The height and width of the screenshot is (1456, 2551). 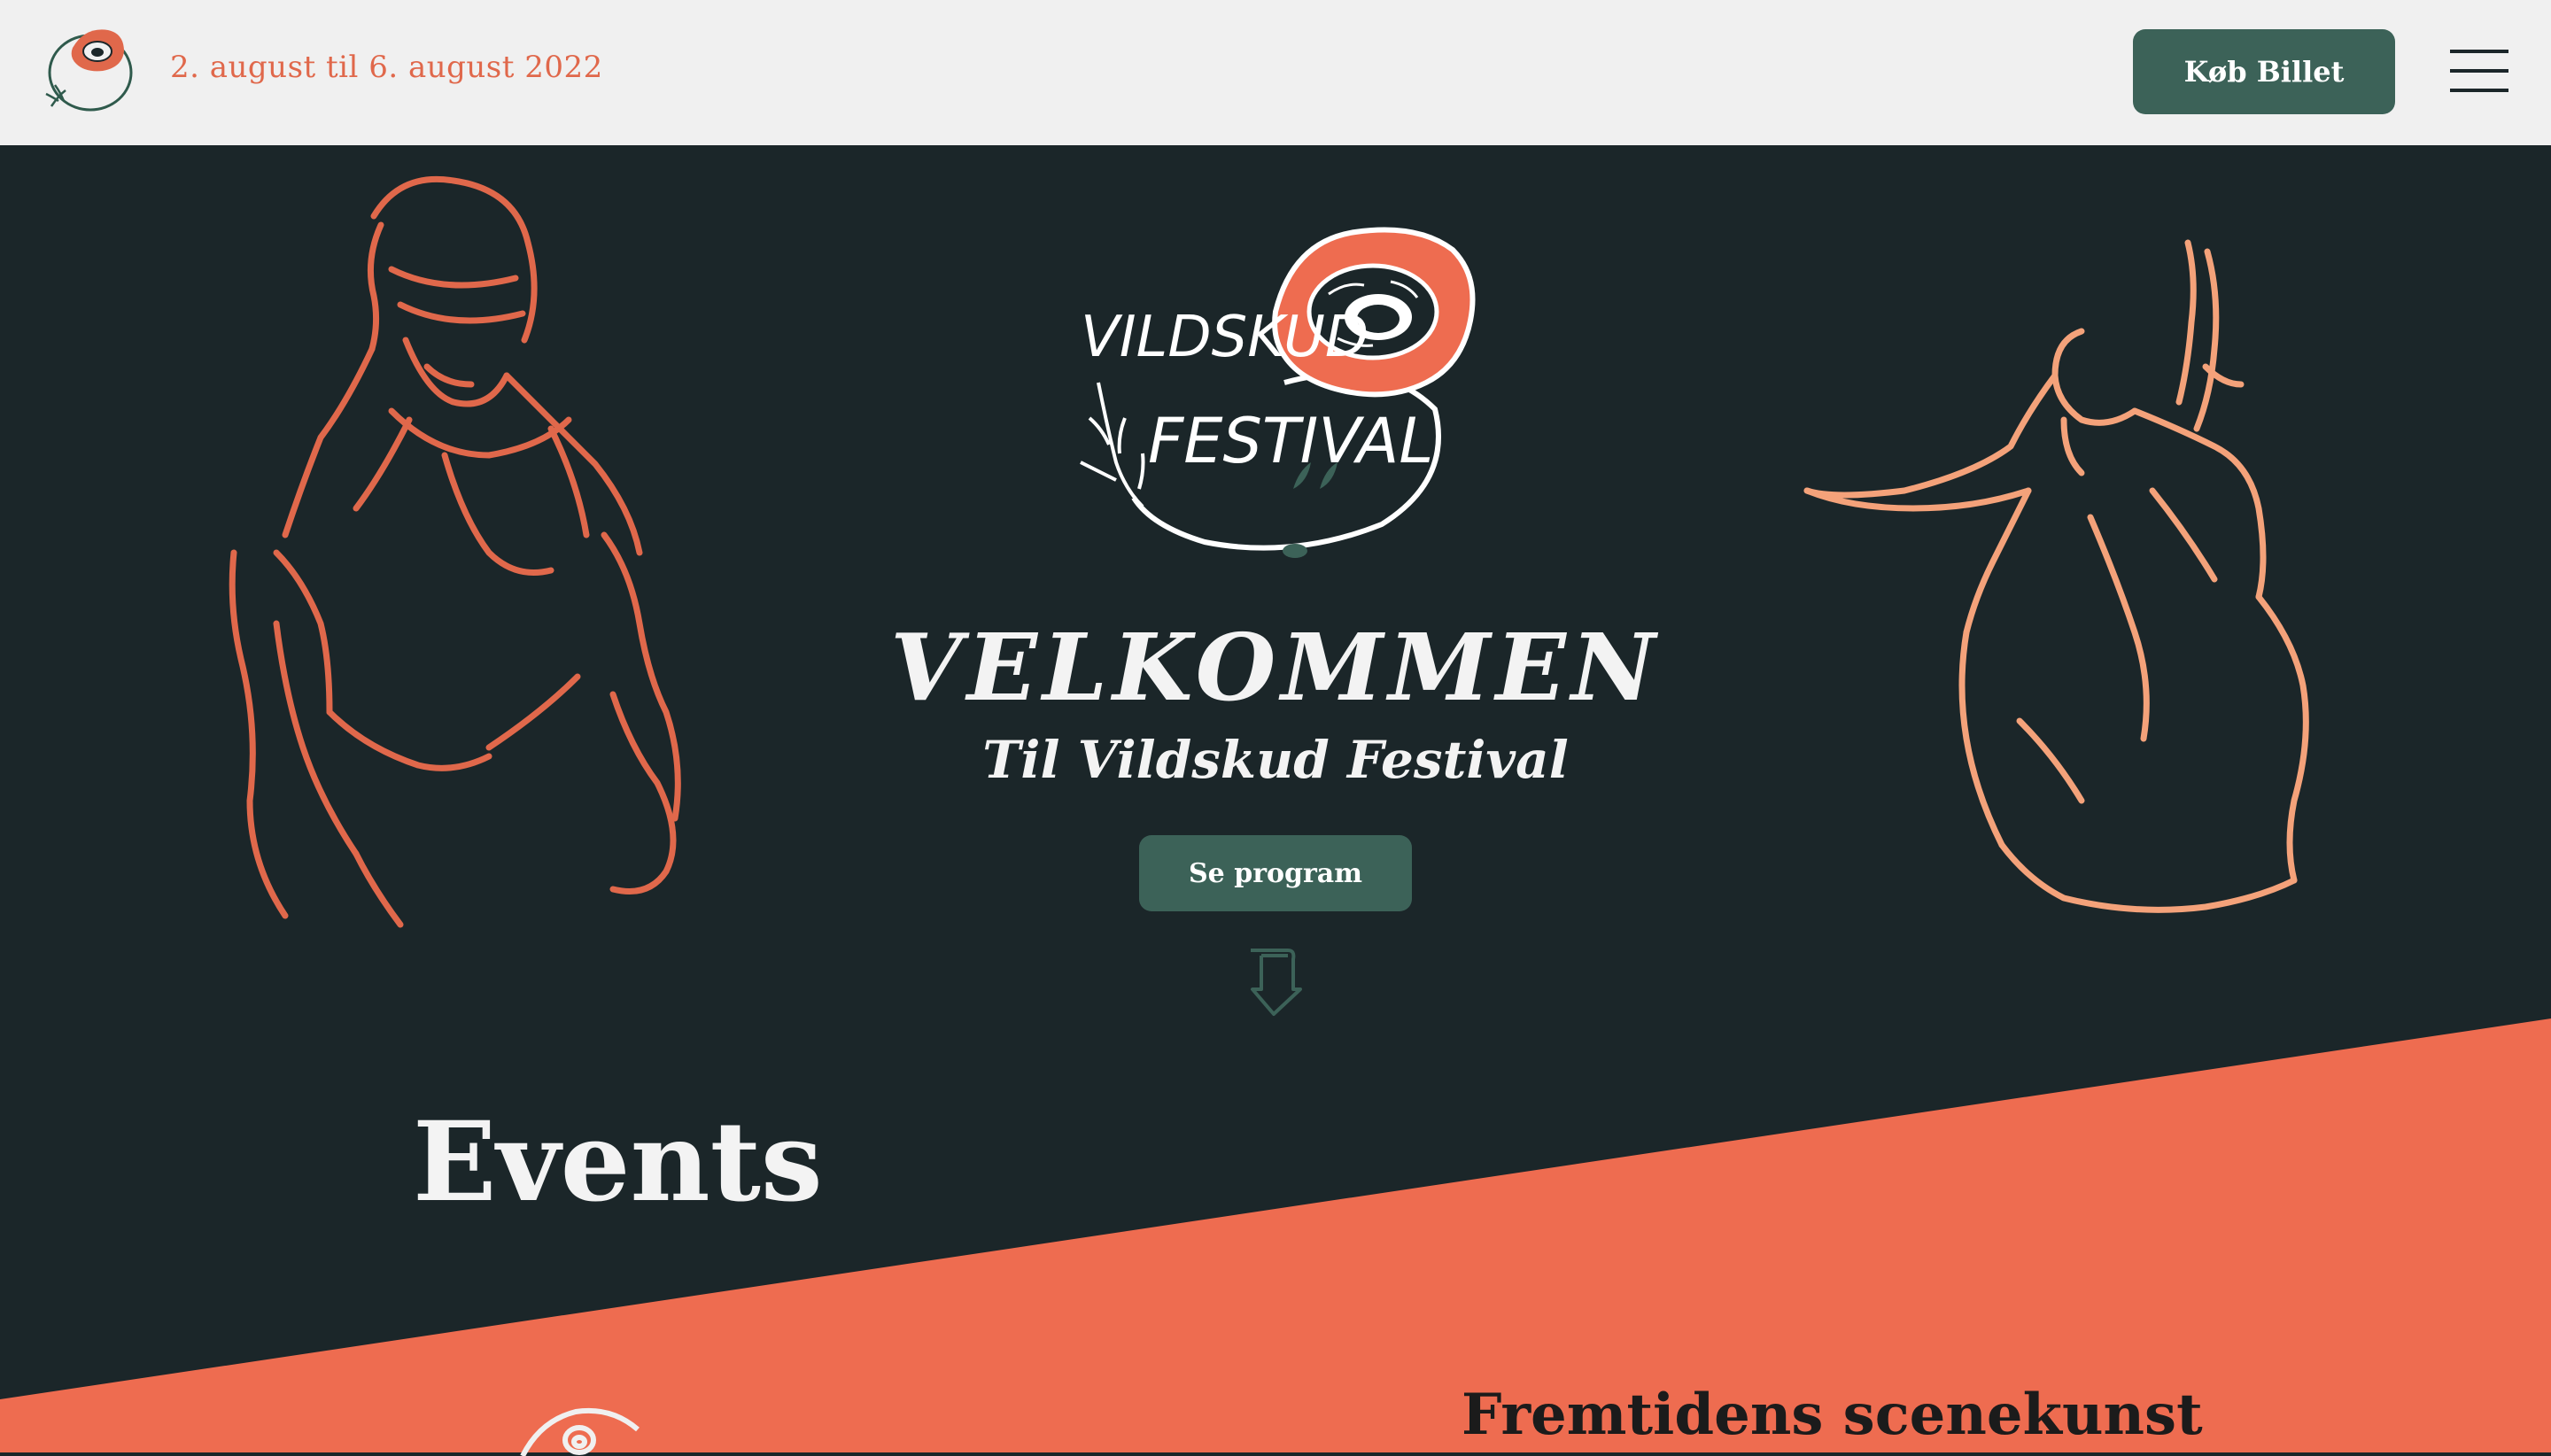 What do you see at coordinates (92, 68) in the screenshot?
I see `festival-logo-icon` at bounding box center [92, 68].